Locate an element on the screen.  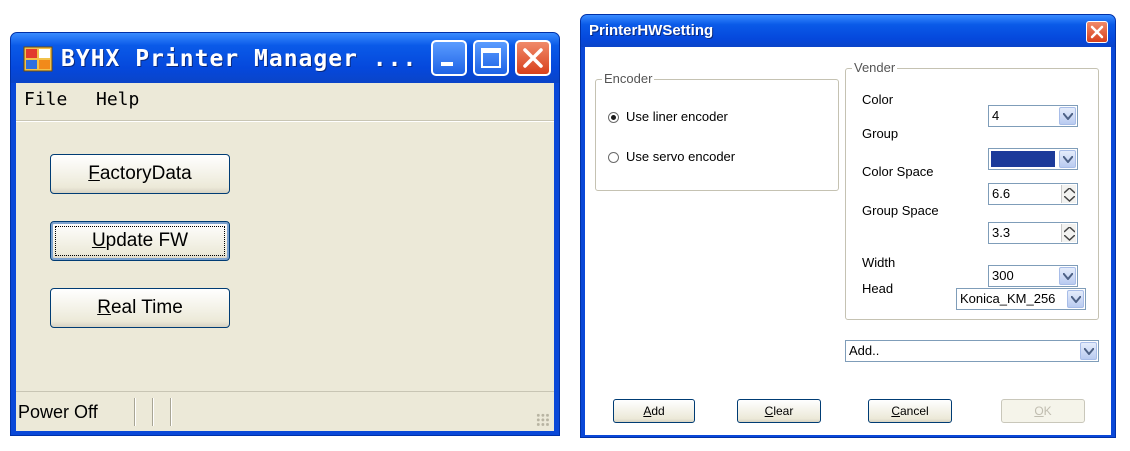
group-label: Group is located at coordinates (880, 133).